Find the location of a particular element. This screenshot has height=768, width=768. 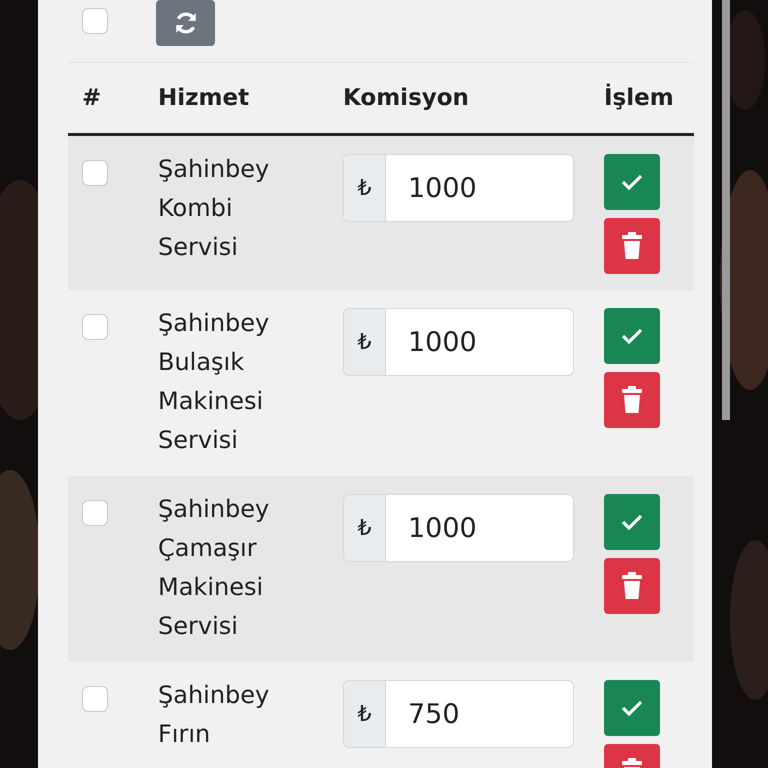

scrollbar is located at coordinates (726, 210).